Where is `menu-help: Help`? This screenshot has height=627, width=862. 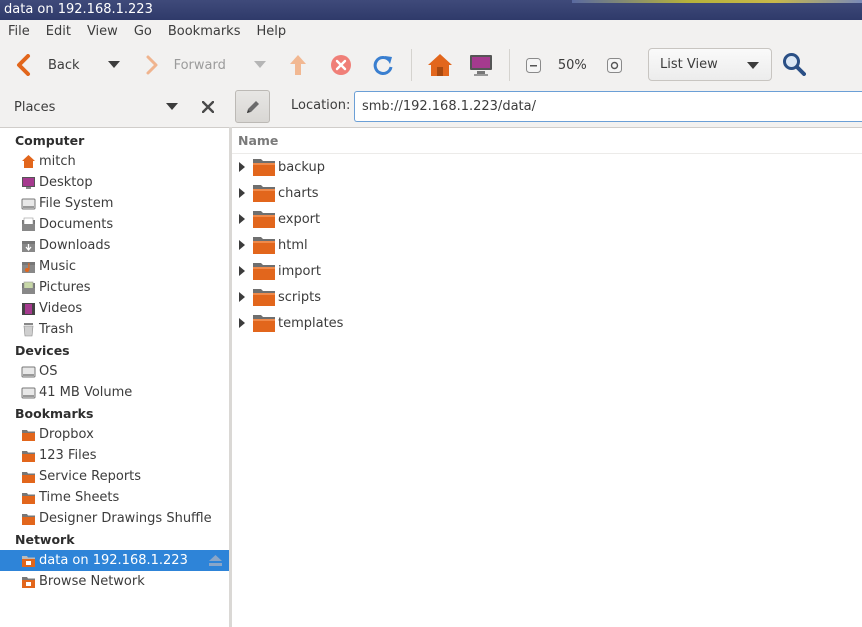
menu-help: Help is located at coordinates (271, 31).